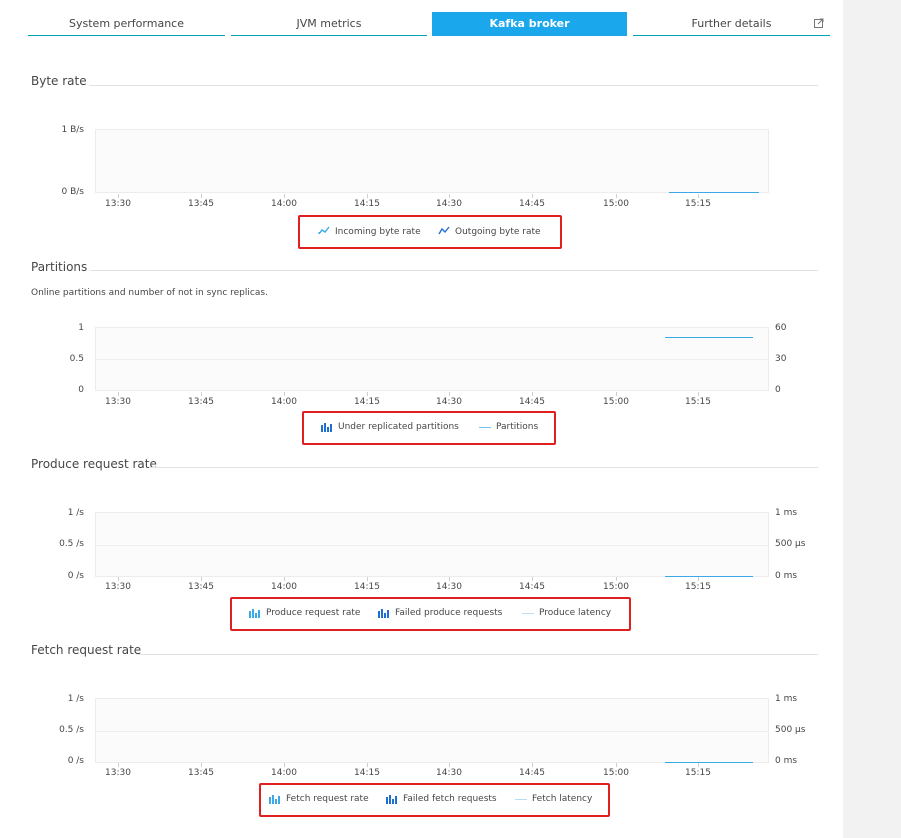 Image resolution: width=901 pixels, height=838 pixels. What do you see at coordinates (432, 359) in the screenshot?
I see `partitions-plot` at bounding box center [432, 359].